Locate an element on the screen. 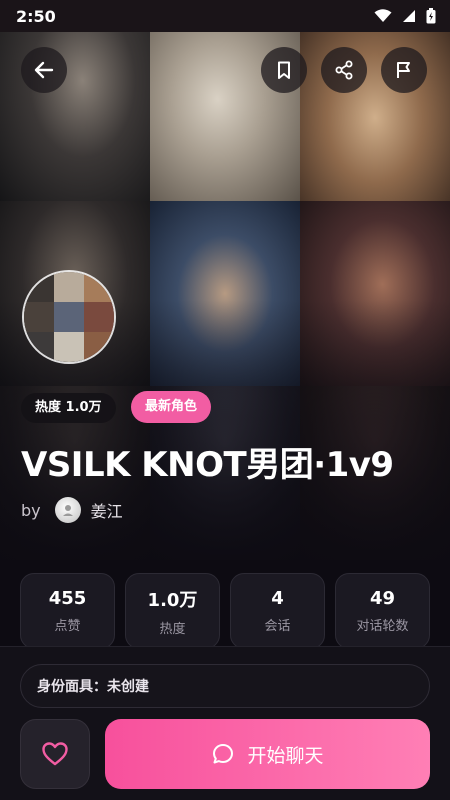 The image size is (450, 800). stat-value: 4 is located at coordinates (277, 598).